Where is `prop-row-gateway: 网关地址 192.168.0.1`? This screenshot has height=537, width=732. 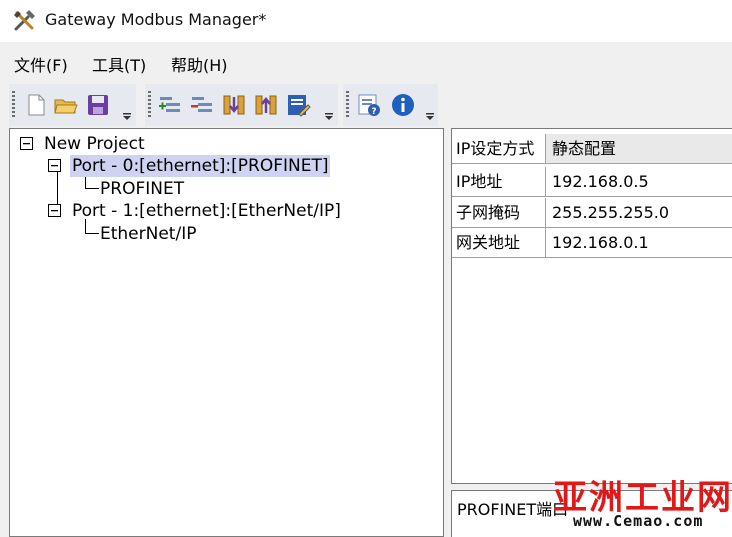 prop-row-gateway: 网关地址 192.168.0.1 is located at coordinates (592, 243).